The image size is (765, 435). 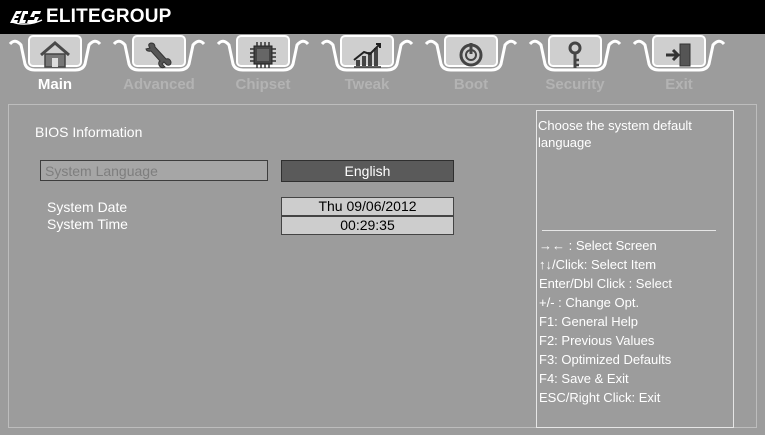 What do you see at coordinates (679, 69) in the screenshot?
I see `tab-exit: Exit` at bounding box center [679, 69].